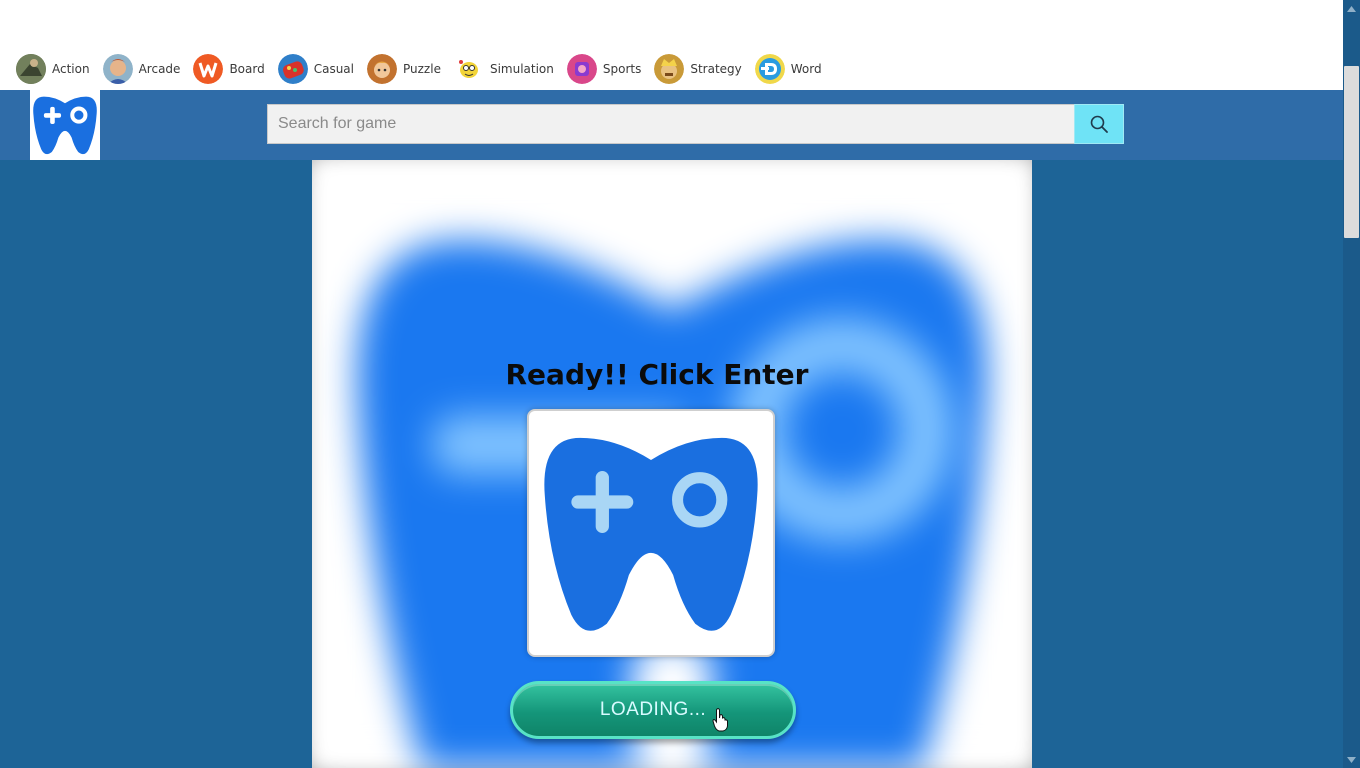 This screenshot has width=1360, height=768. Describe the element at coordinates (806, 69) in the screenshot. I see `category-label: Word` at that location.